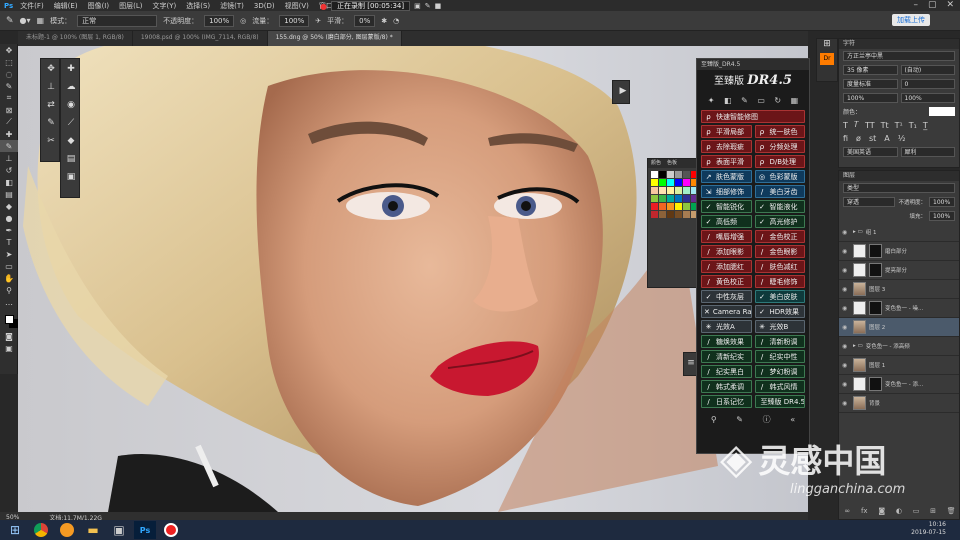 This screenshot has height=540, width=960. Describe the element at coordinates (753, 116) in the screenshot. I see `dr-button-0: ρ 快速智能修图` at that location.